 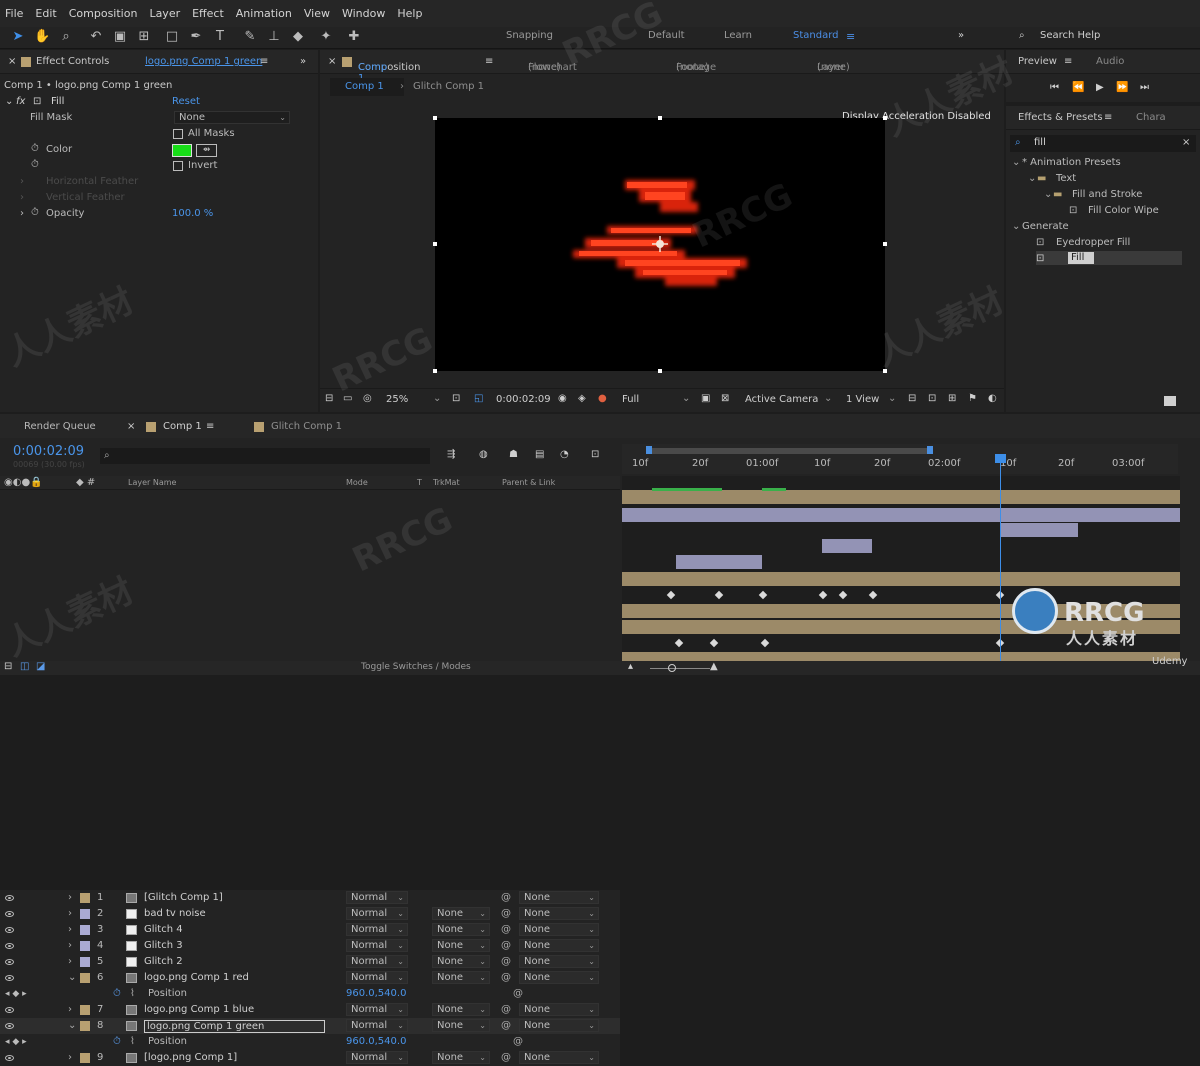 What do you see at coordinates (1123, 210) in the screenshot?
I see `tree-item-fill-color-wipe: Fill Color Wipe` at bounding box center [1123, 210].